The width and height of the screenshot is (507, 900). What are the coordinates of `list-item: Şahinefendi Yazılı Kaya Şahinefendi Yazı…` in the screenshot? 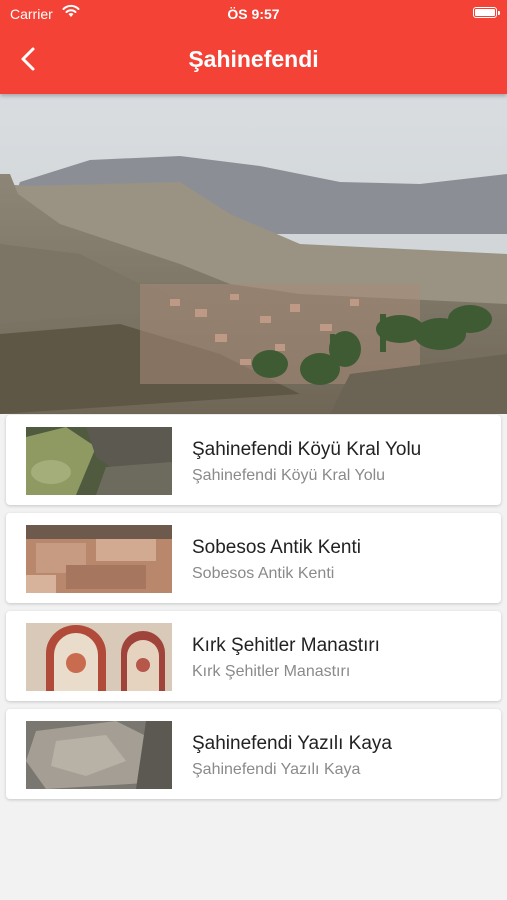 It's located at (253, 754).